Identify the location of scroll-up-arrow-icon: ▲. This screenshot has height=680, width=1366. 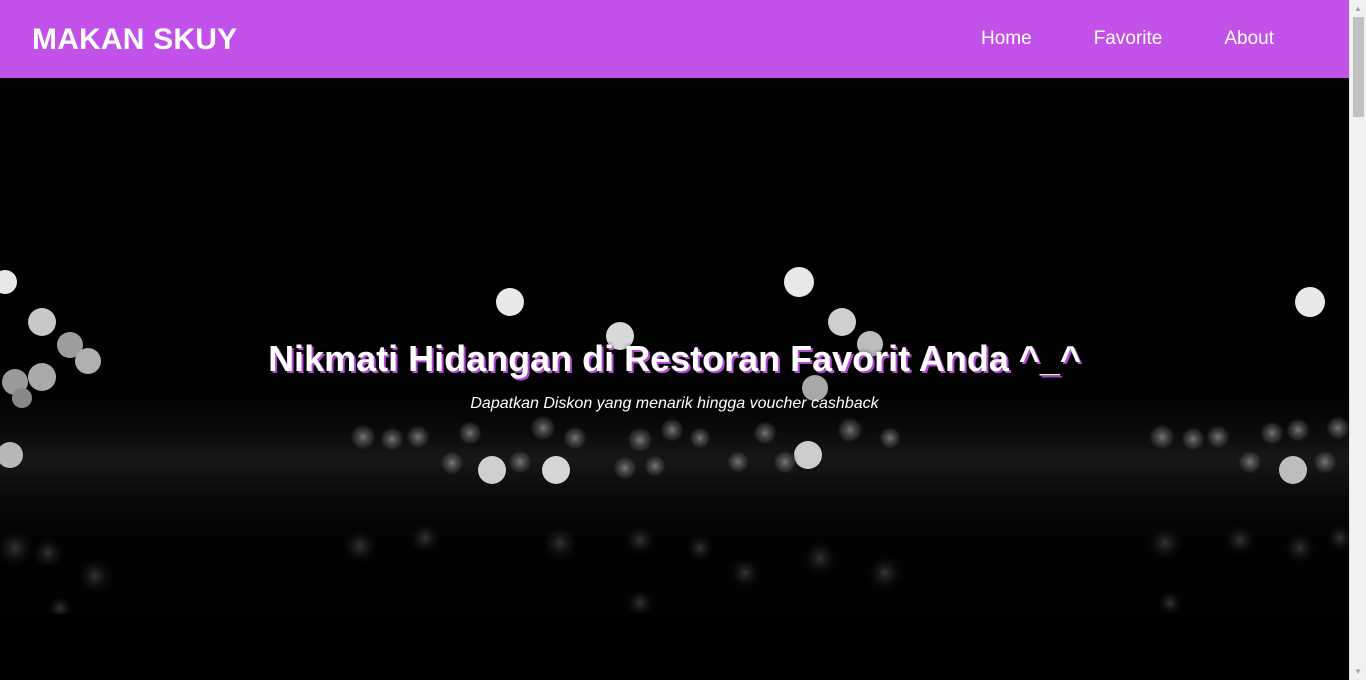
(1358, 8).